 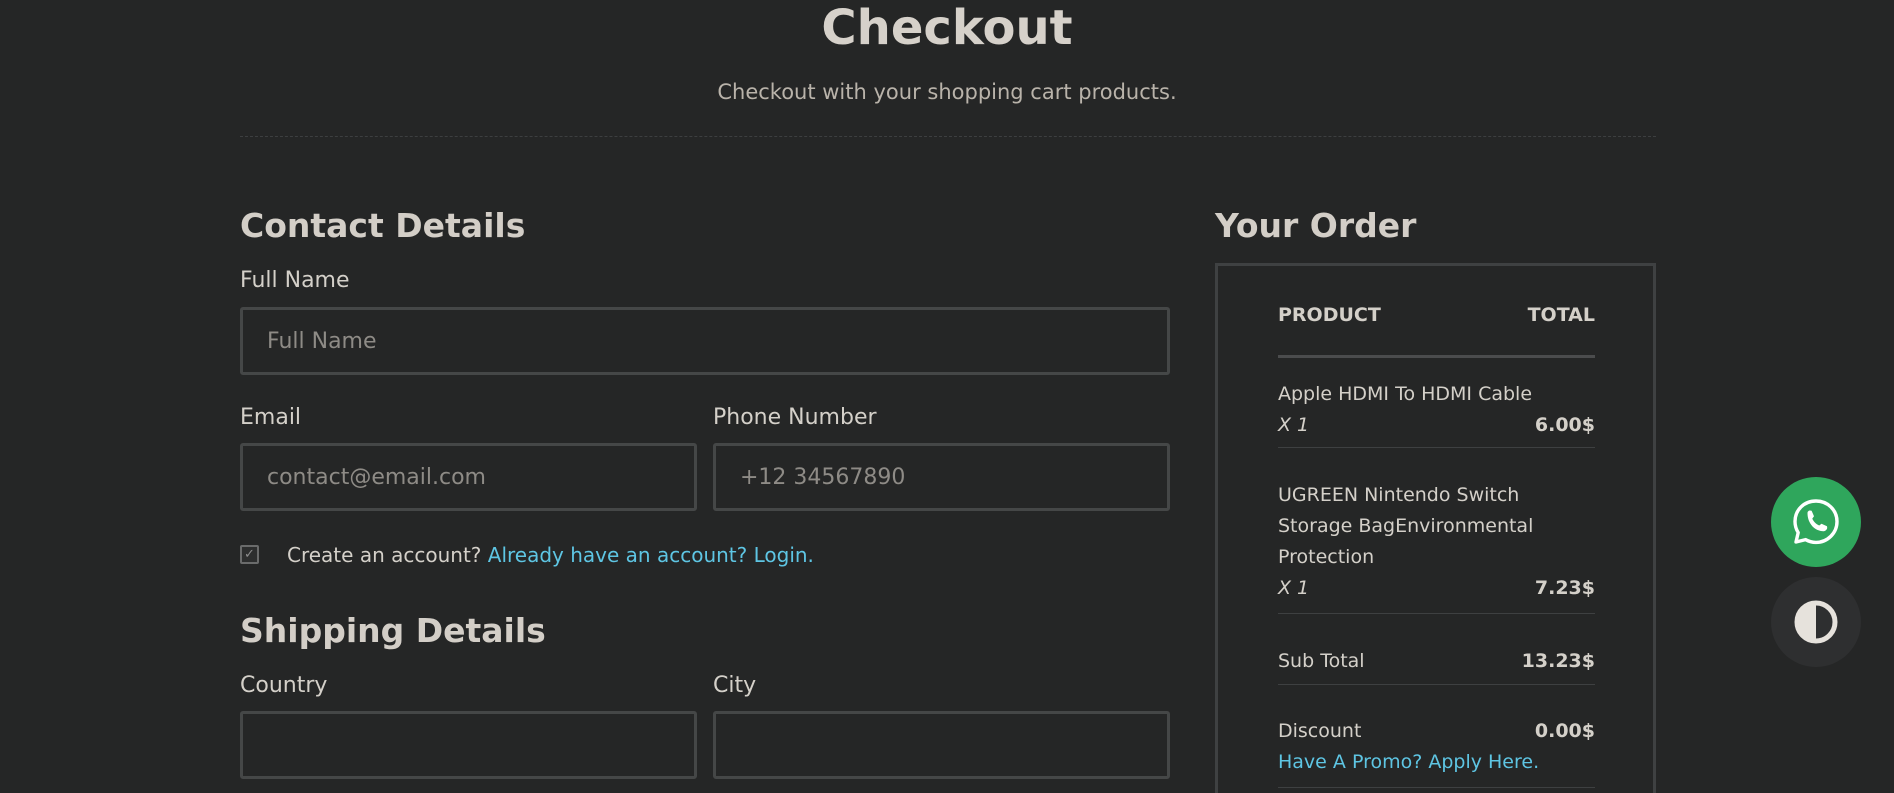 I want to click on theme-toggle-button, so click(x=1816, y=622).